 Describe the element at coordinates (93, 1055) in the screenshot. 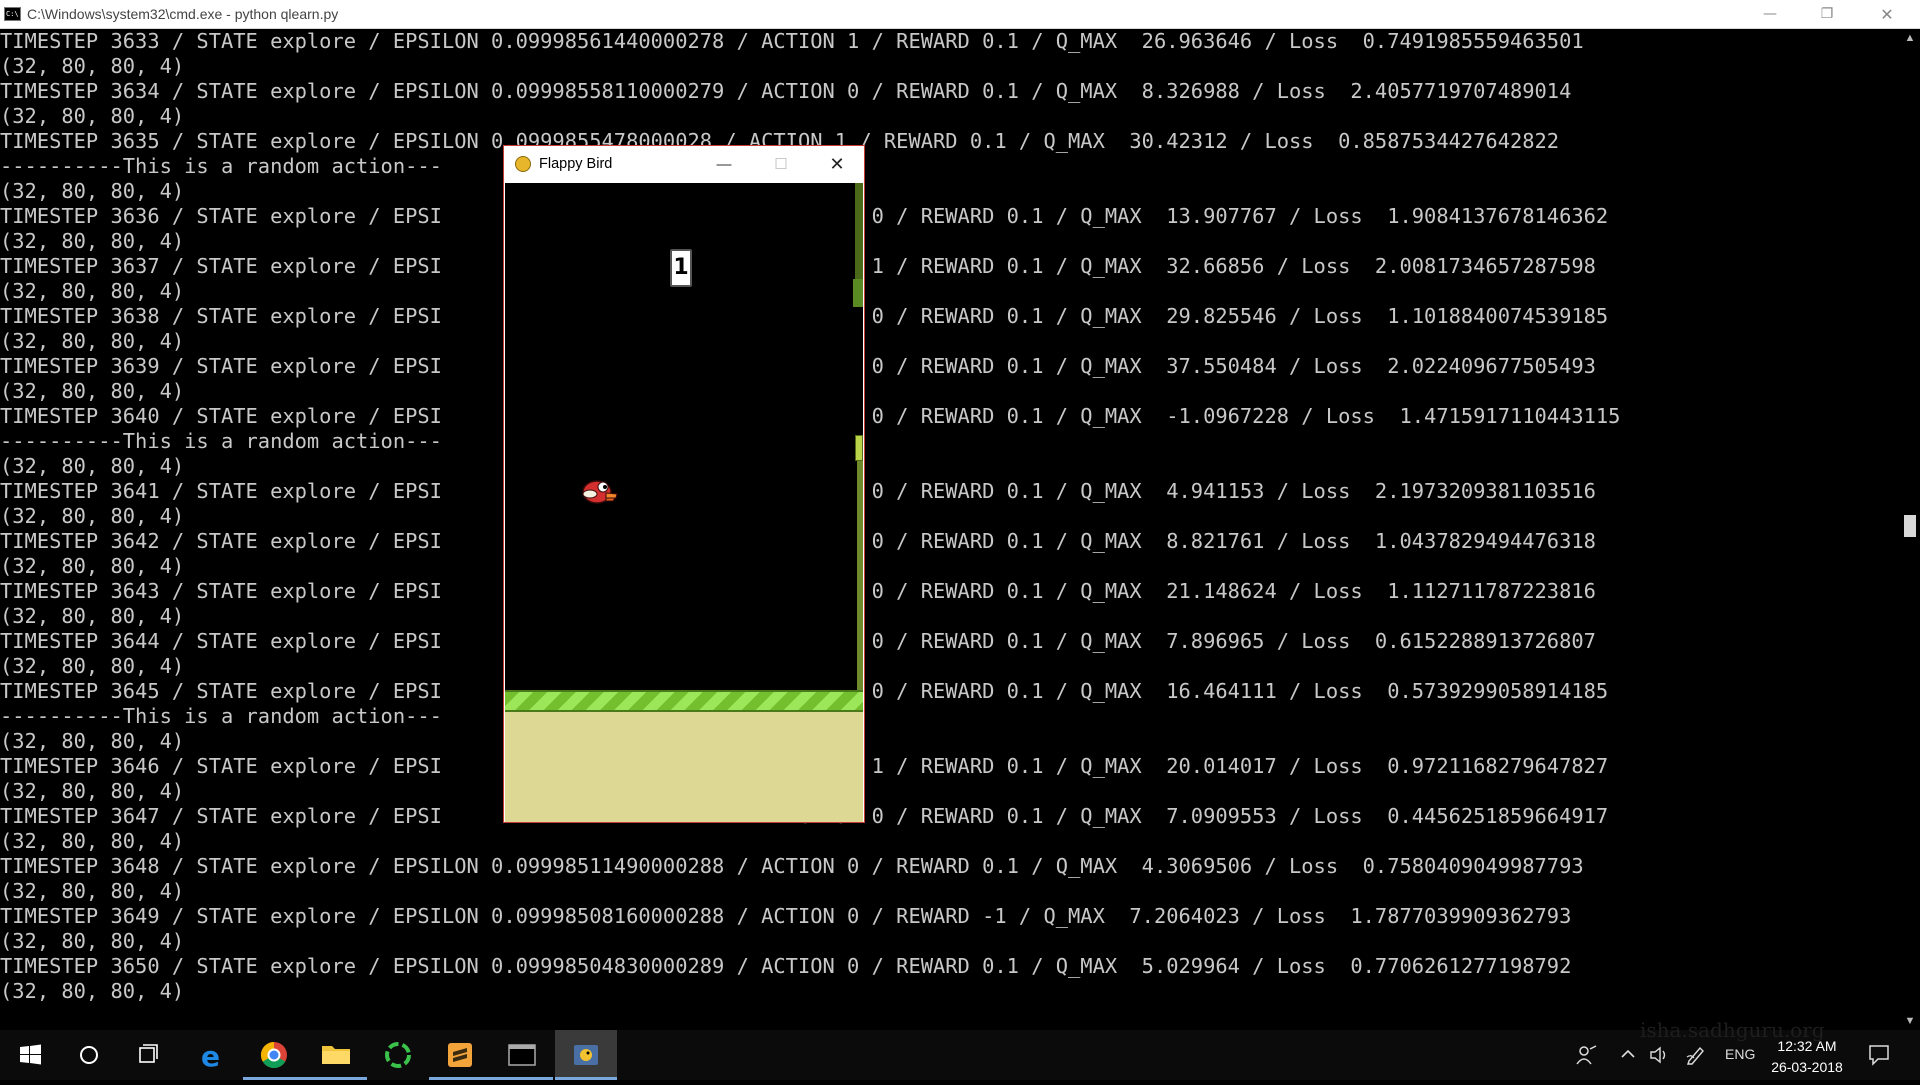

I see `cortana-search-icon` at that location.